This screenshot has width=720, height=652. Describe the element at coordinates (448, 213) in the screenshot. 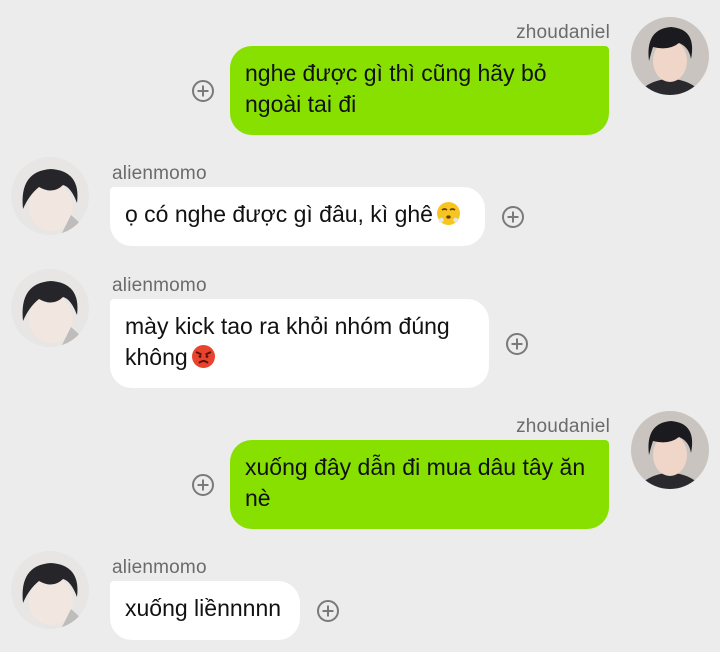

I see `face-with-steam-icon` at that location.